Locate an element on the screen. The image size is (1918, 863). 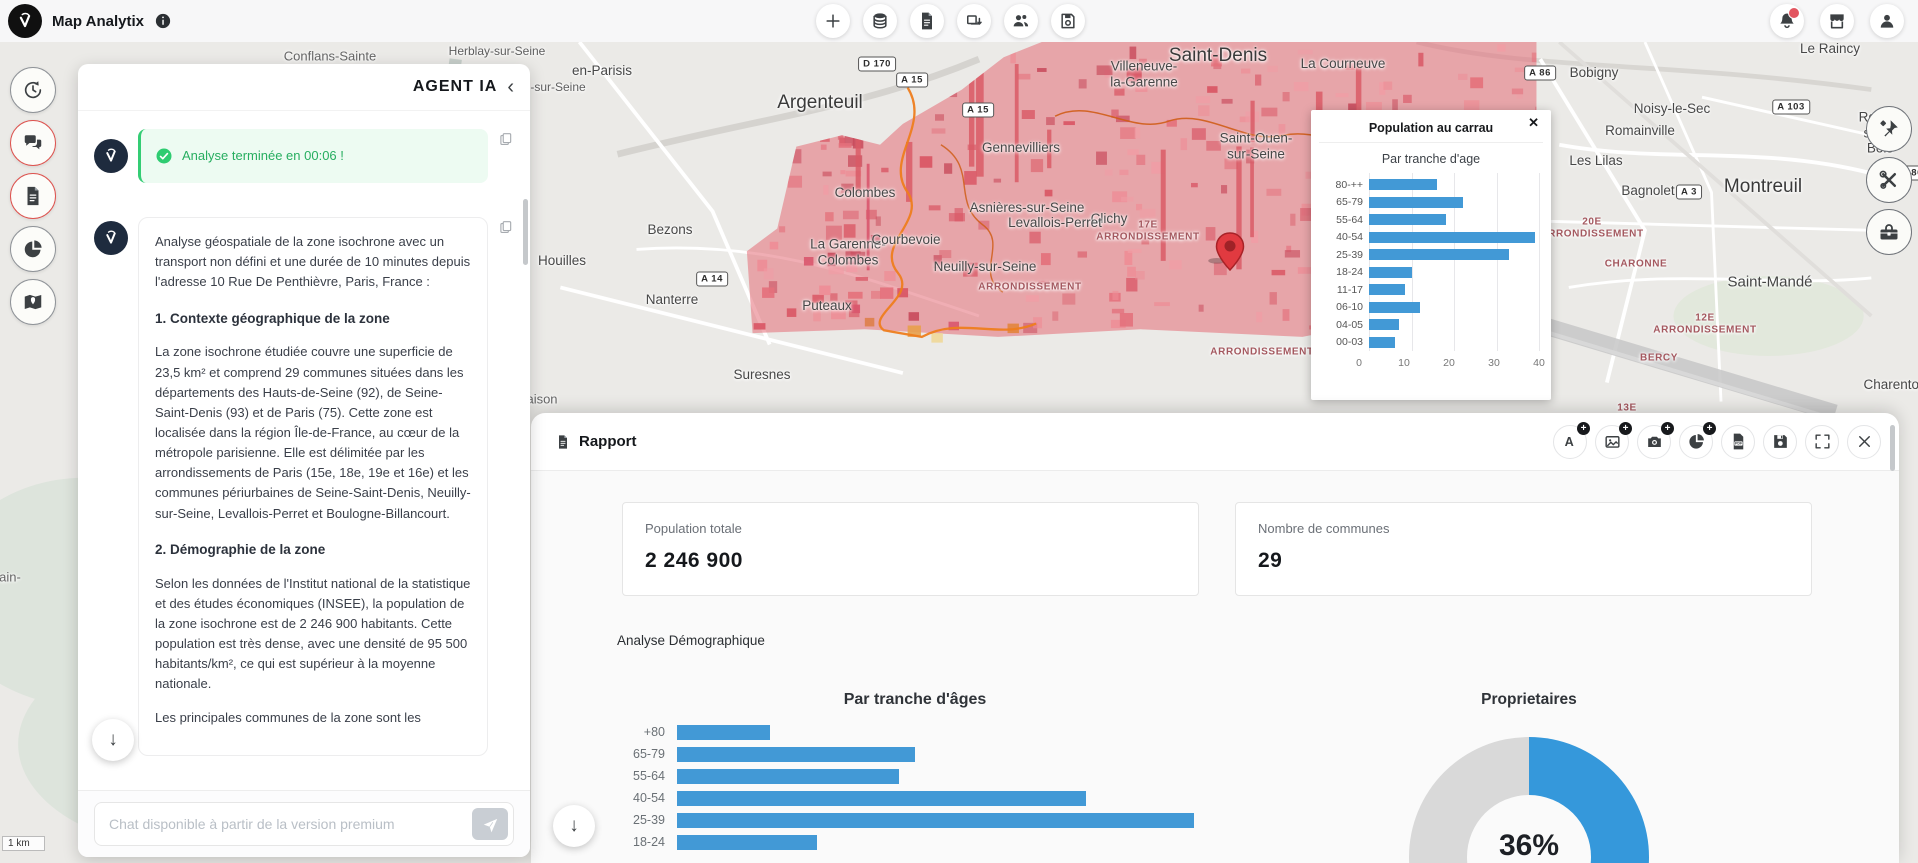
report-chart-category: 65-79 is located at coordinates (649, 754).